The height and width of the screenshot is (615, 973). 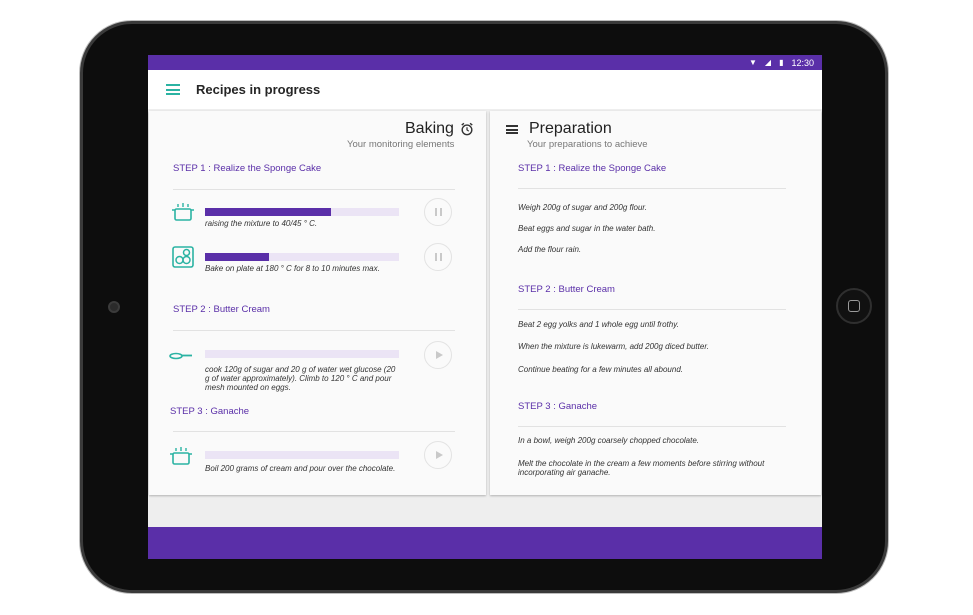 I want to click on baking-title: Baking, so click(x=429, y=128).